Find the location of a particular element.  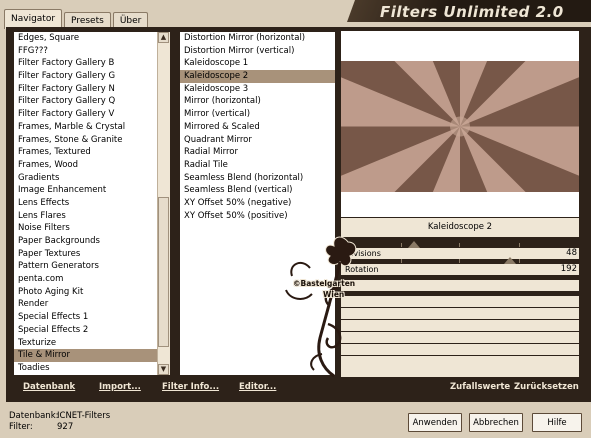

category-item: Filter Factory Gallery B is located at coordinates (85, 63).